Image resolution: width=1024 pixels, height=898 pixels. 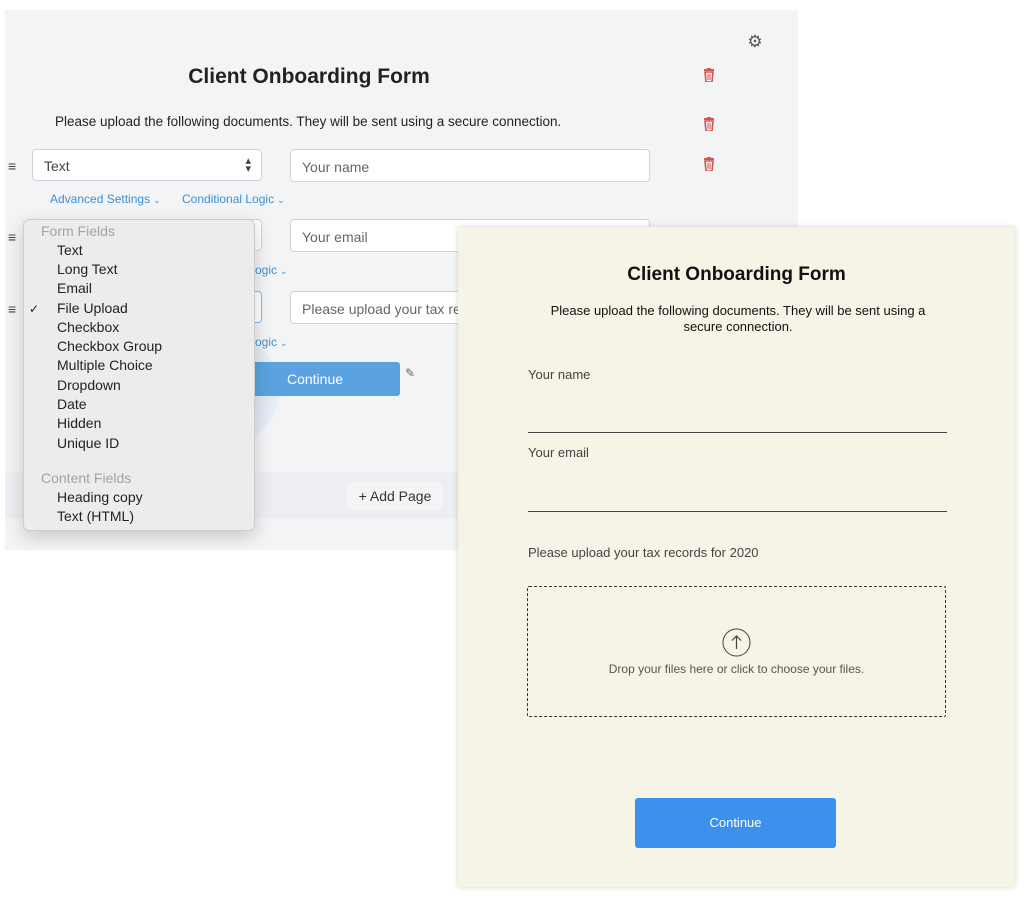 I want to click on field-type-value: Text, so click(x=57, y=166).